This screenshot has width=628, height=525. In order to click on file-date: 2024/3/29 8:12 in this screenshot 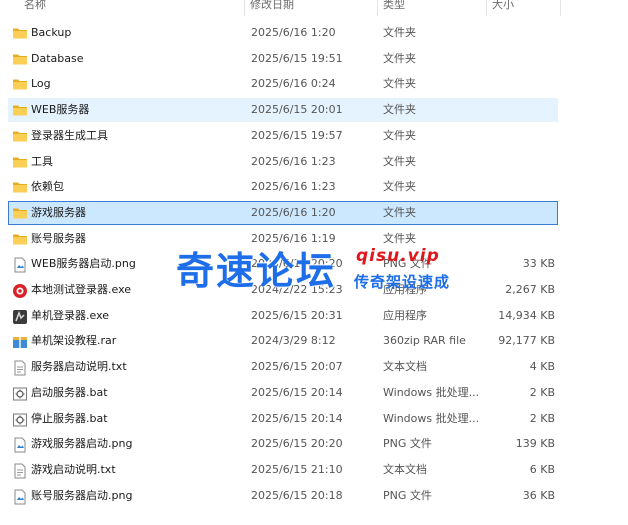, I will do `click(293, 341)`.